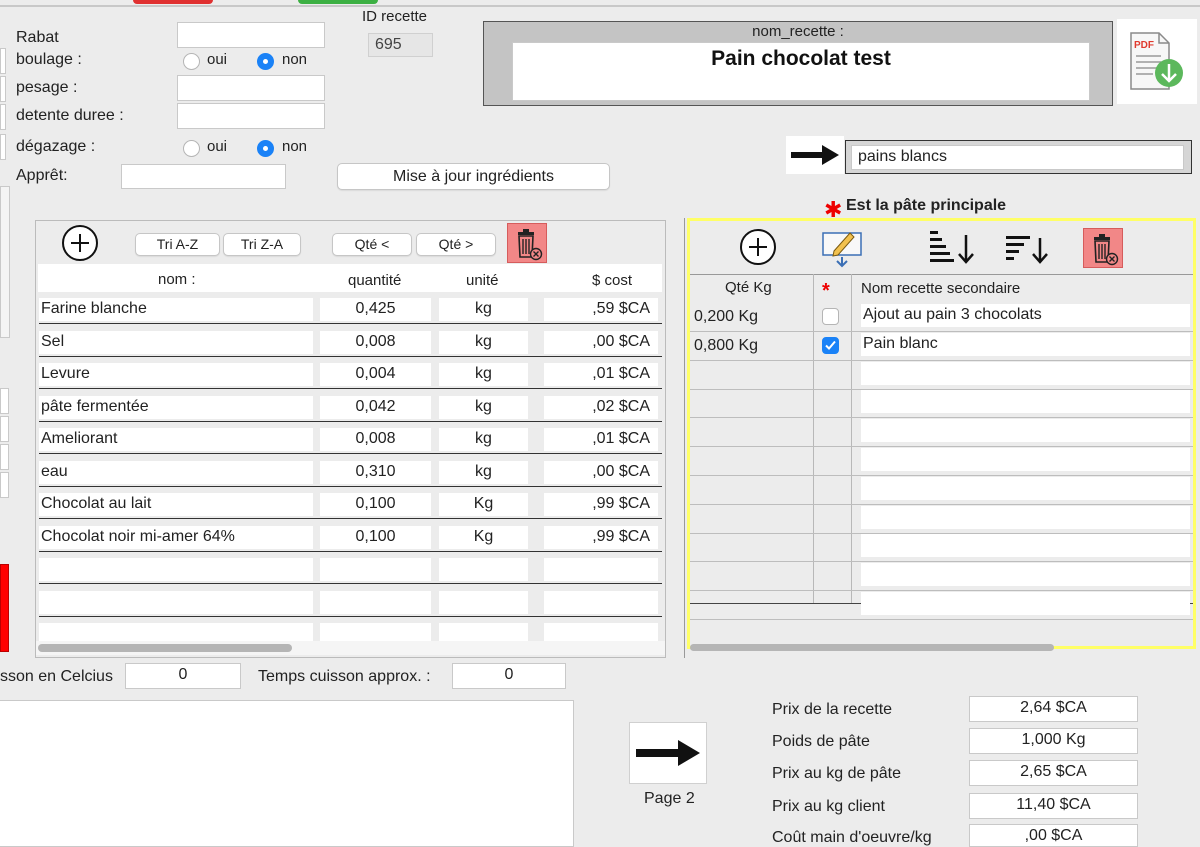 The height and width of the screenshot is (847, 1200). What do you see at coordinates (872, 647) in the screenshot?
I see `secondary-scroll-thumb` at bounding box center [872, 647].